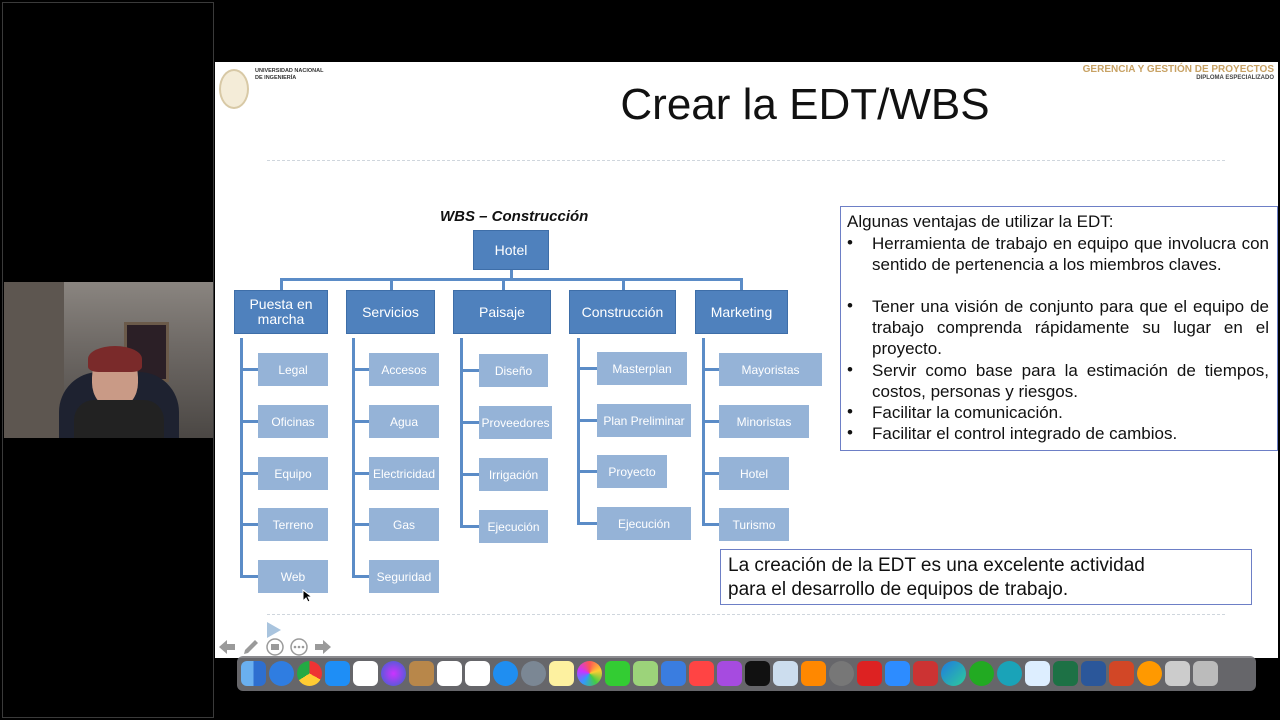 Image resolution: width=1280 pixels, height=720 pixels. Describe the element at coordinates (299, 647) in the screenshot. I see `more-icon` at that location.